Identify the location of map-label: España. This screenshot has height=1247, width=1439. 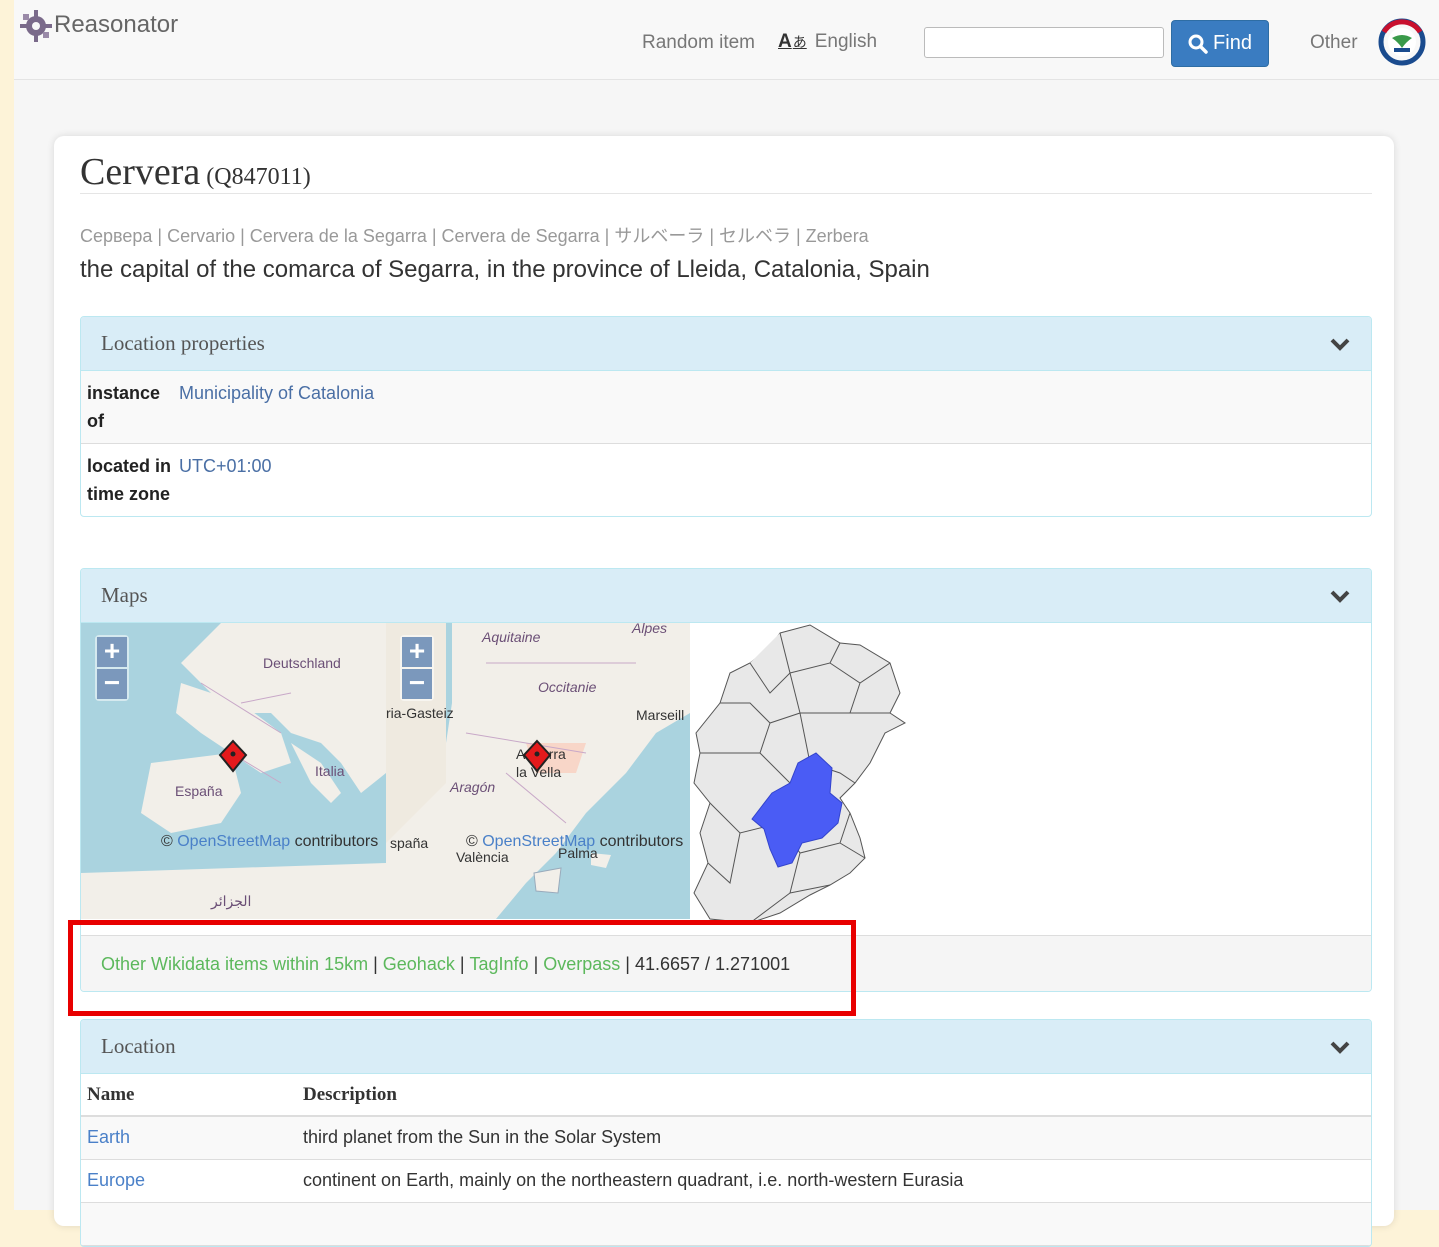
(199, 791).